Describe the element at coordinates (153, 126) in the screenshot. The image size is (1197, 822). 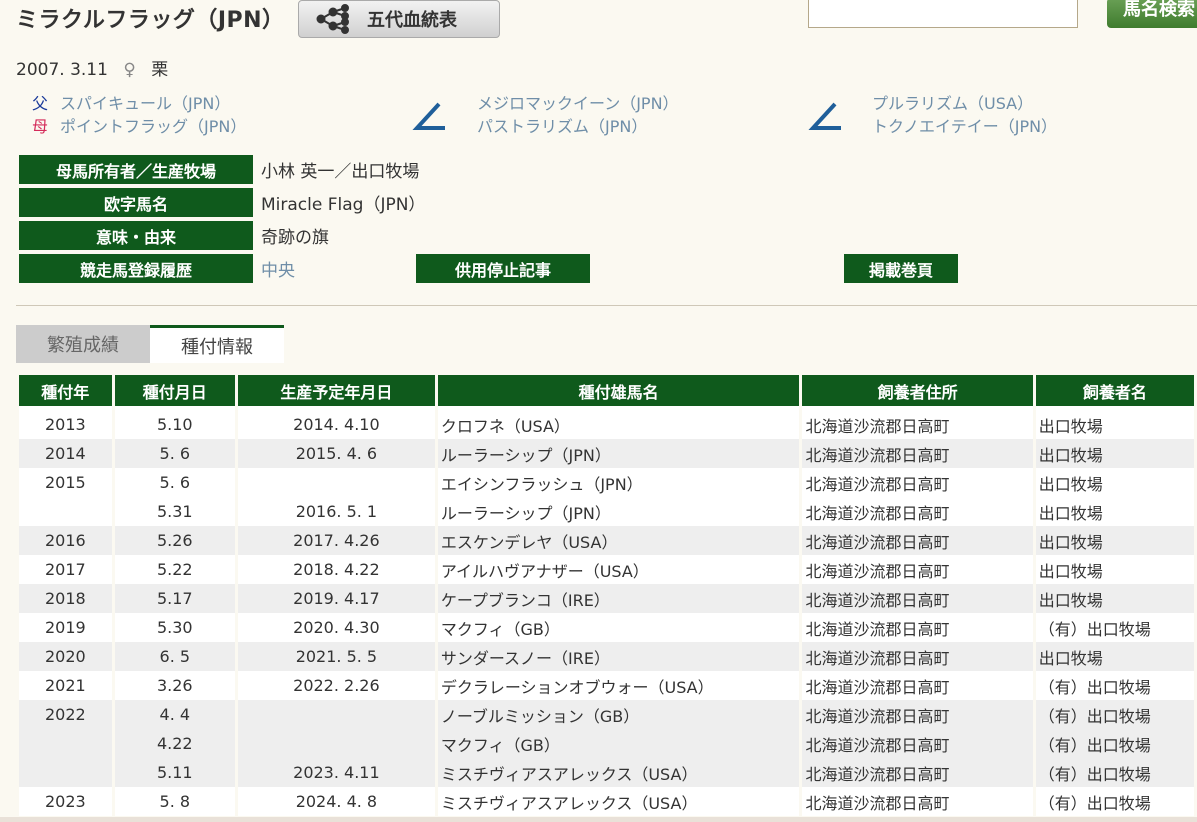
I see `dam-link: ポイントフラッグ（JPN）` at that location.